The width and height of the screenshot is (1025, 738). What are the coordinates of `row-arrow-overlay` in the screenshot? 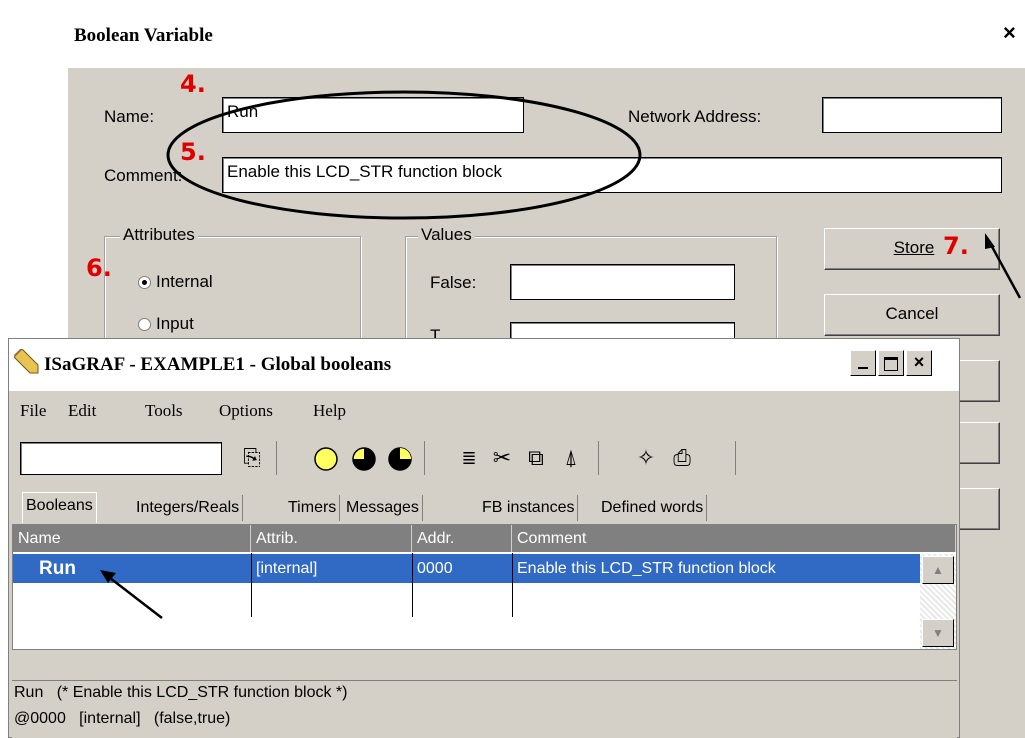 It's located at (131, 594).